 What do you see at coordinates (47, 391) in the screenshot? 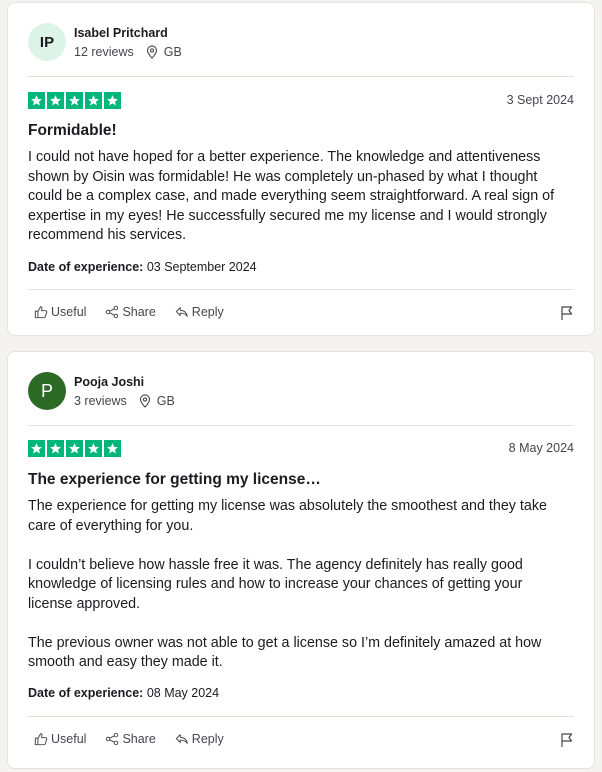
I see `avatar: P` at bounding box center [47, 391].